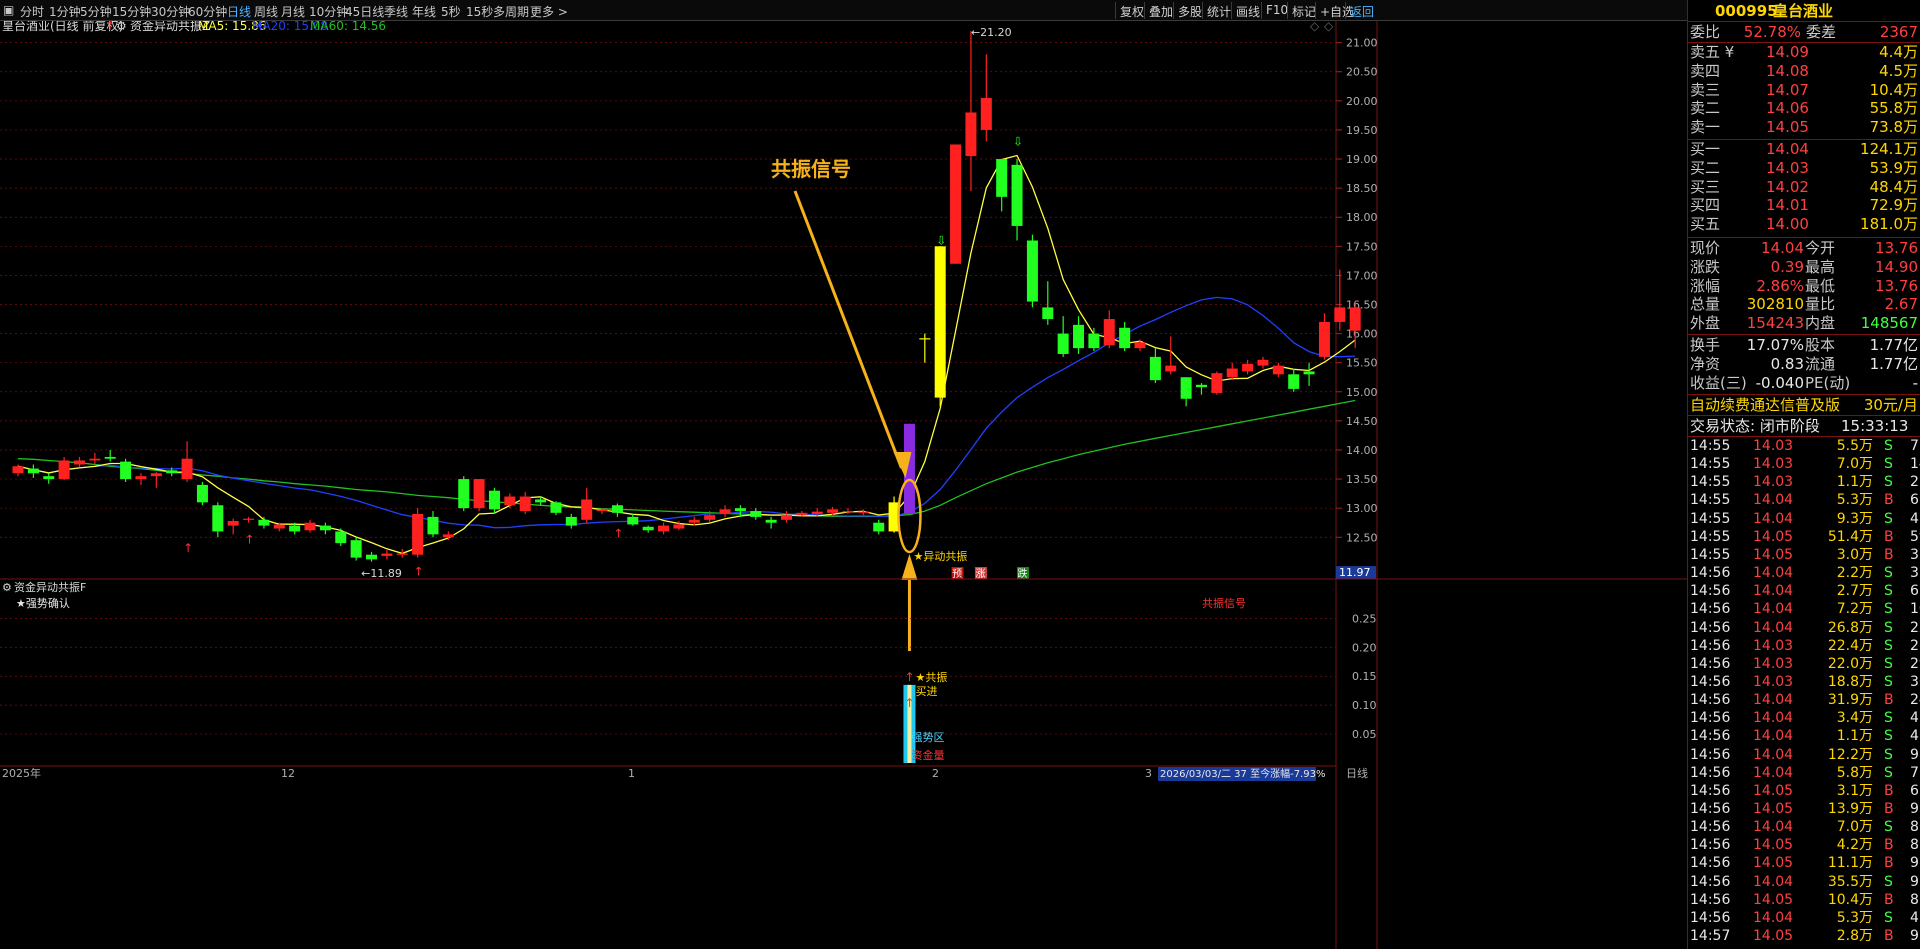 The width and height of the screenshot is (1920, 949). I want to click on tick-time: 14:55, so click(1710, 518).